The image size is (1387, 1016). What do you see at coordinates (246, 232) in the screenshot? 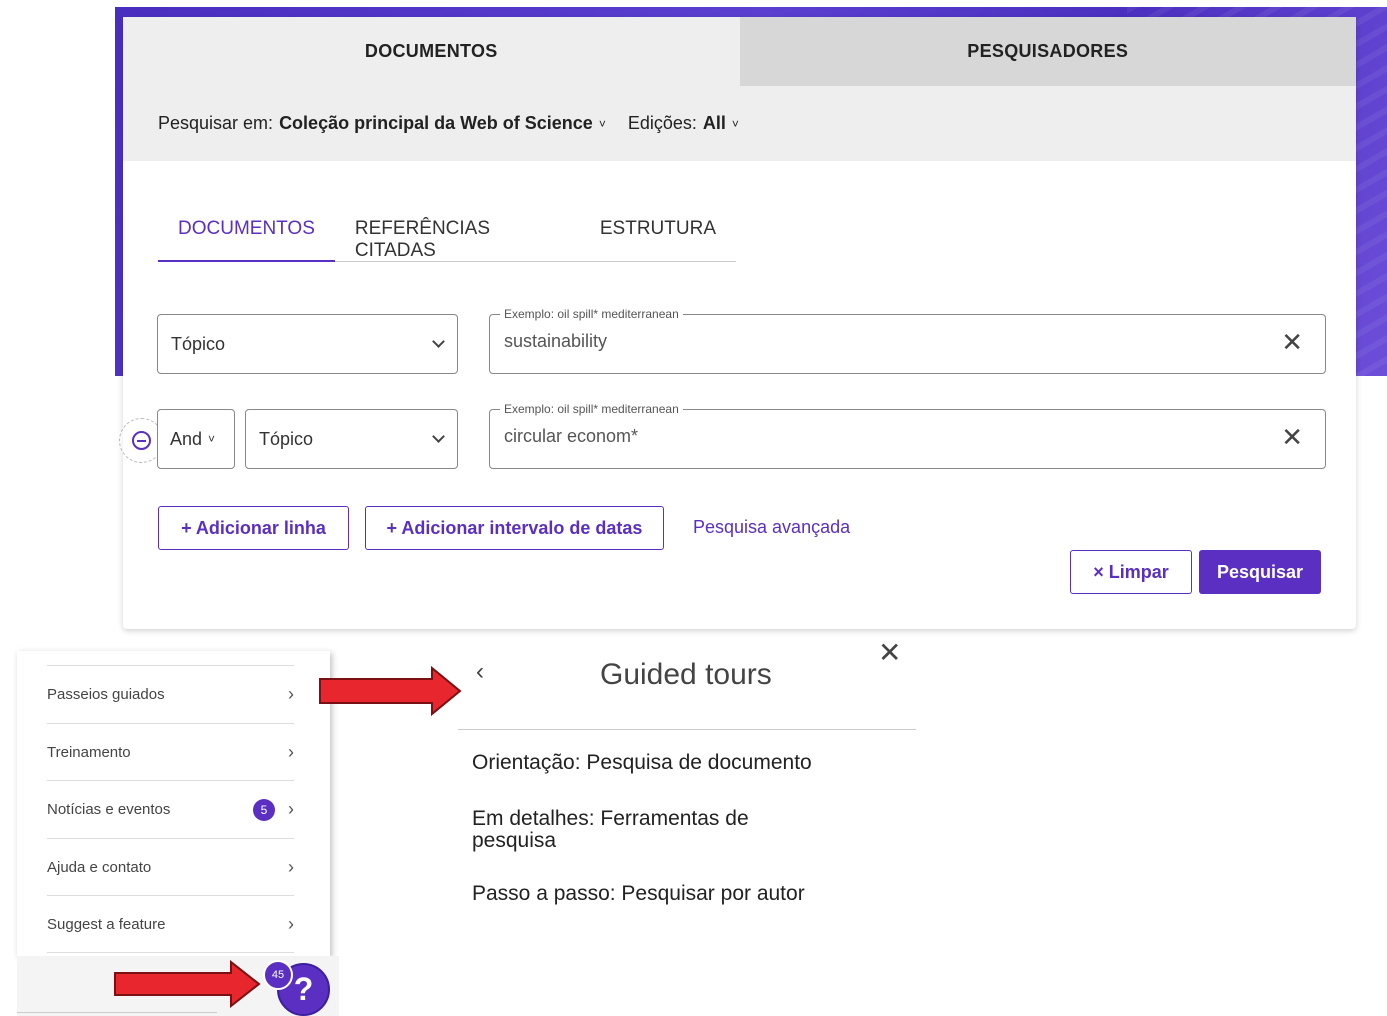
I see `tab-documents-search: DOCUMENTOS` at bounding box center [246, 232].